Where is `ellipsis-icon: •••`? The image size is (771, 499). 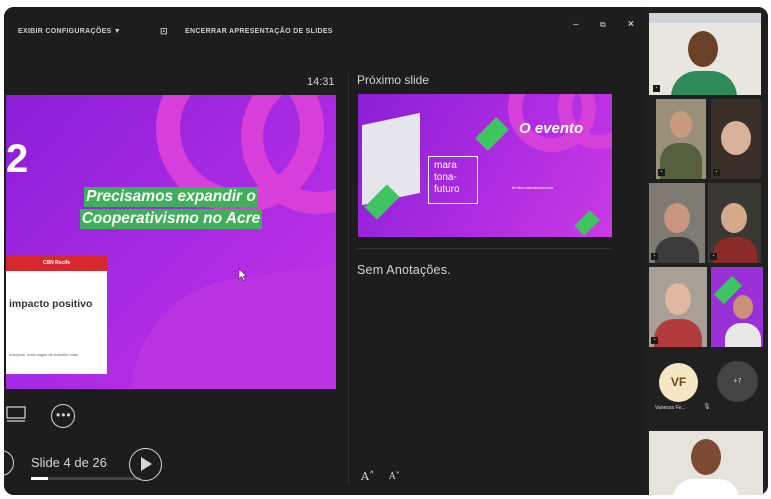 ellipsis-icon: ••• is located at coordinates (64, 415).